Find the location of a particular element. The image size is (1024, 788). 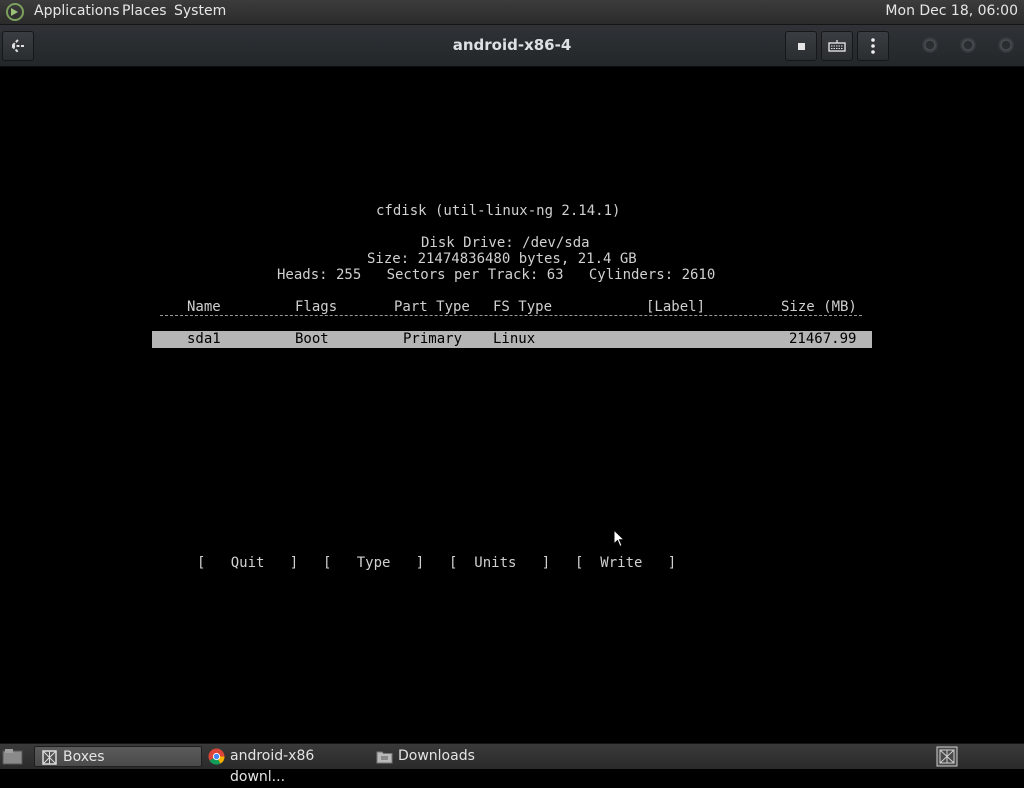

menu-applications: Applications is located at coordinates (77, 11).